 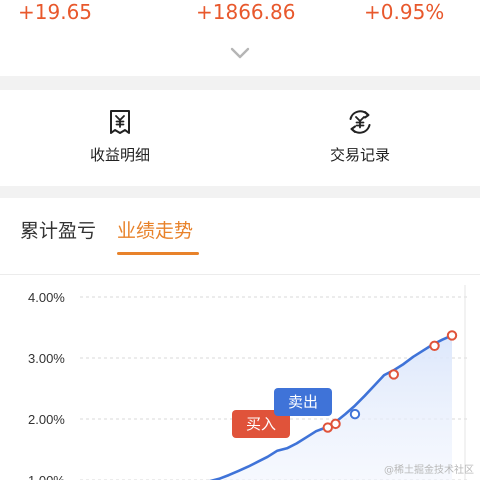 What do you see at coordinates (303, 402) in the screenshot?
I see `sell-annotation: 卖出` at bounding box center [303, 402].